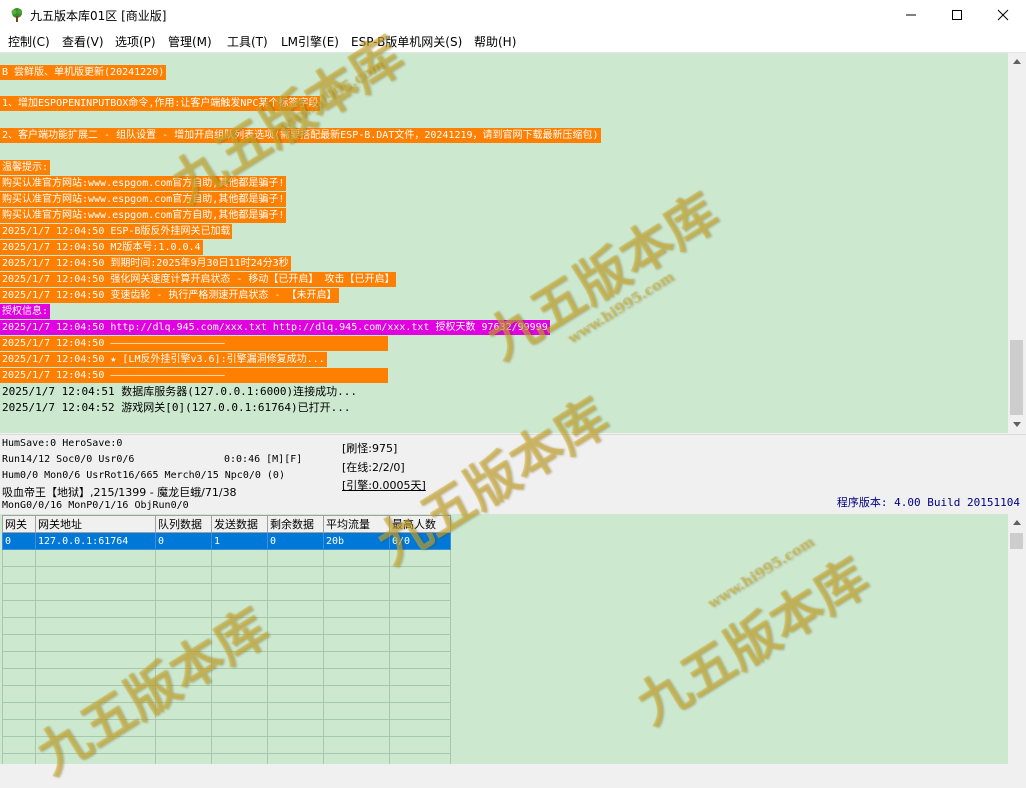 This screenshot has height=788, width=1026. I want to click on cell-address: 127.0.0.1:61764, so click(95, 541).